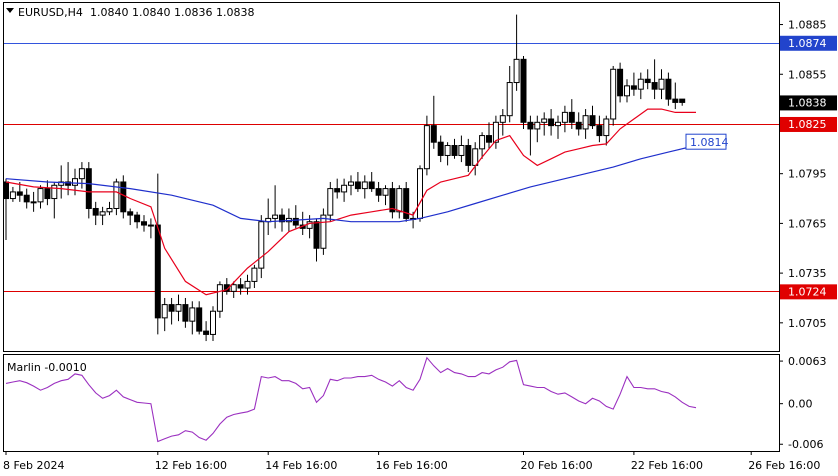  I want to click on price-tick-label: 1.0795, so click(807, 174).